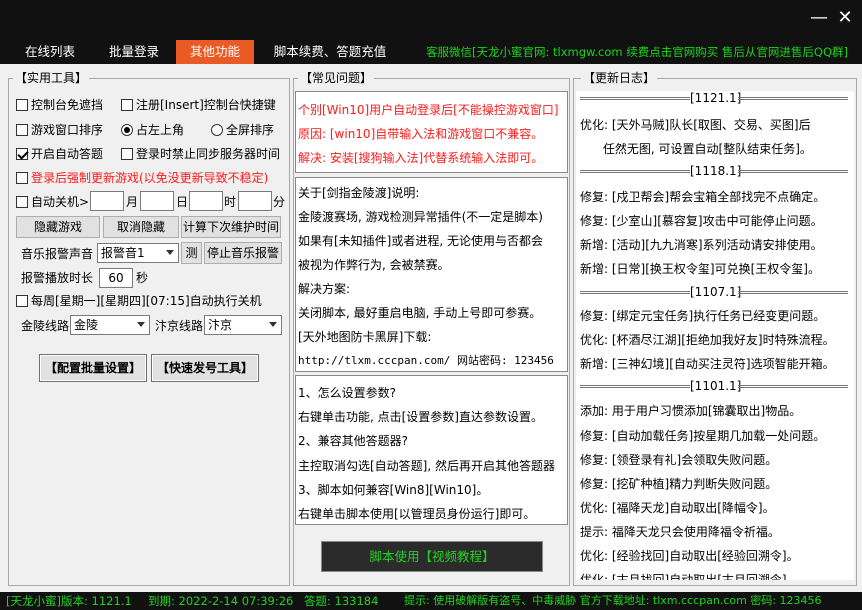 This screenshot has width=862, height=610. What do you see at coordinates (845, 18) in the screenshot?
I see `close-icon: ✕` at bounding box center [845, 18].